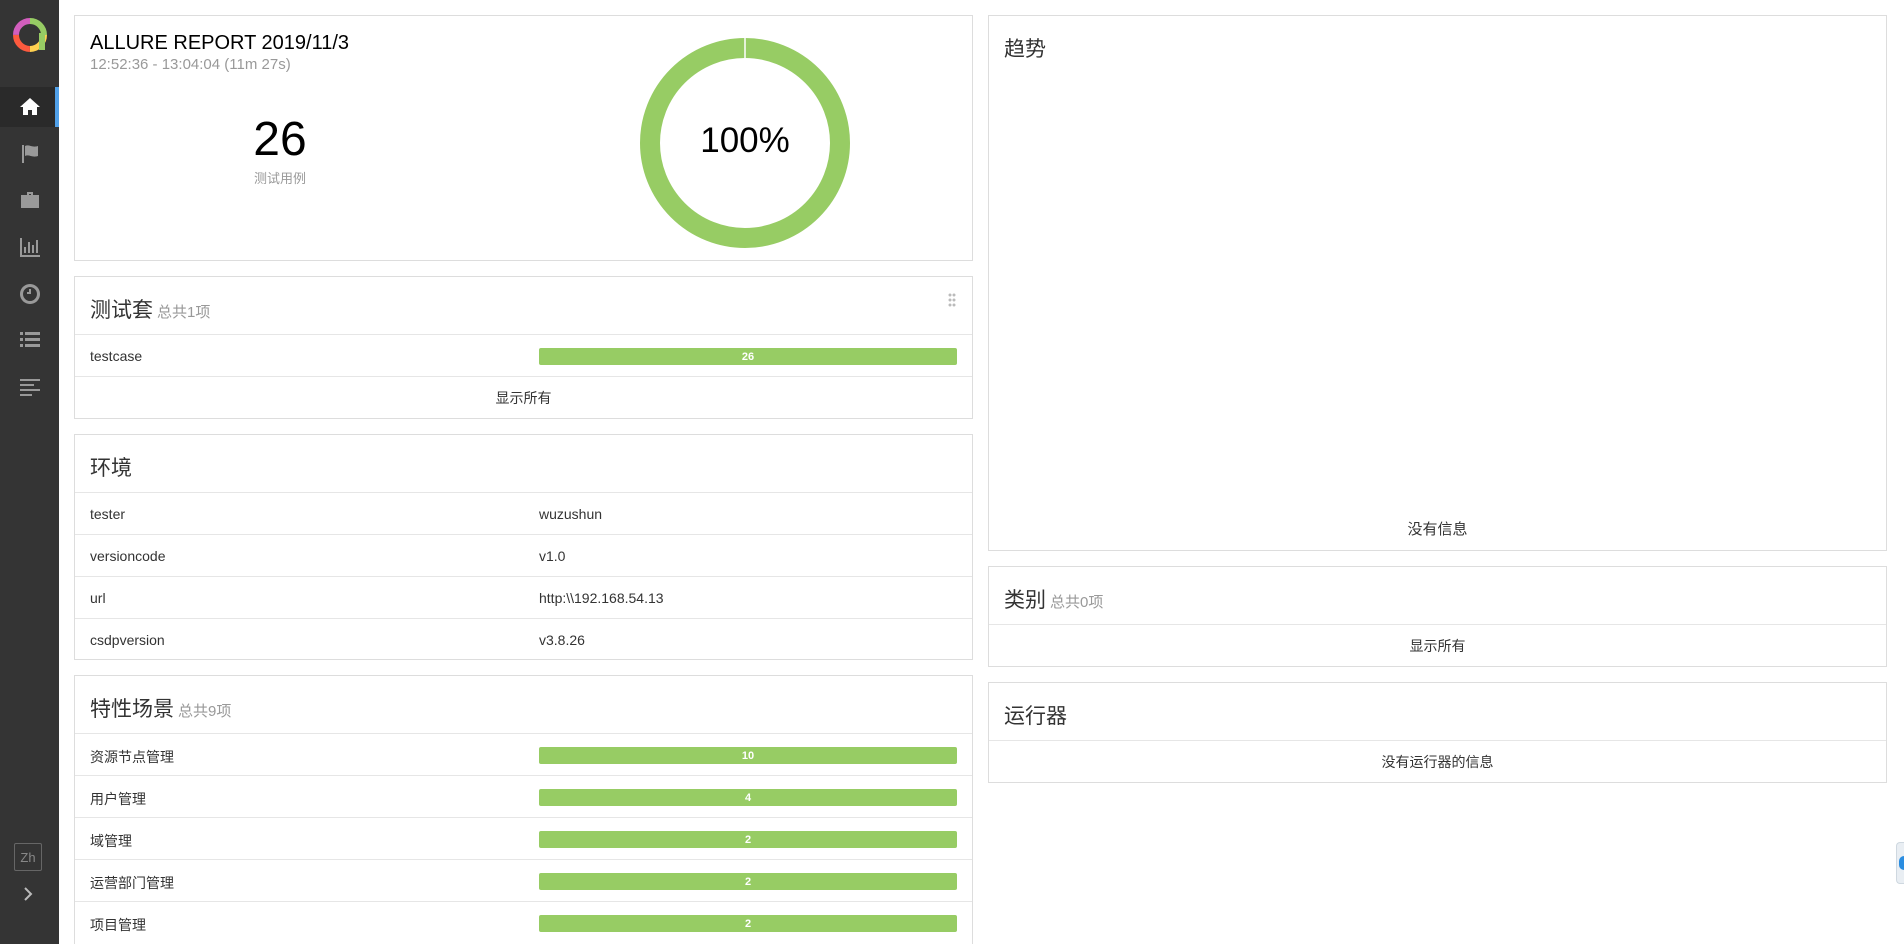  What do you see at coordinates (116, 356) in the screenshot?
I see `suite-name: testcase` at bounding box center [116, 356].